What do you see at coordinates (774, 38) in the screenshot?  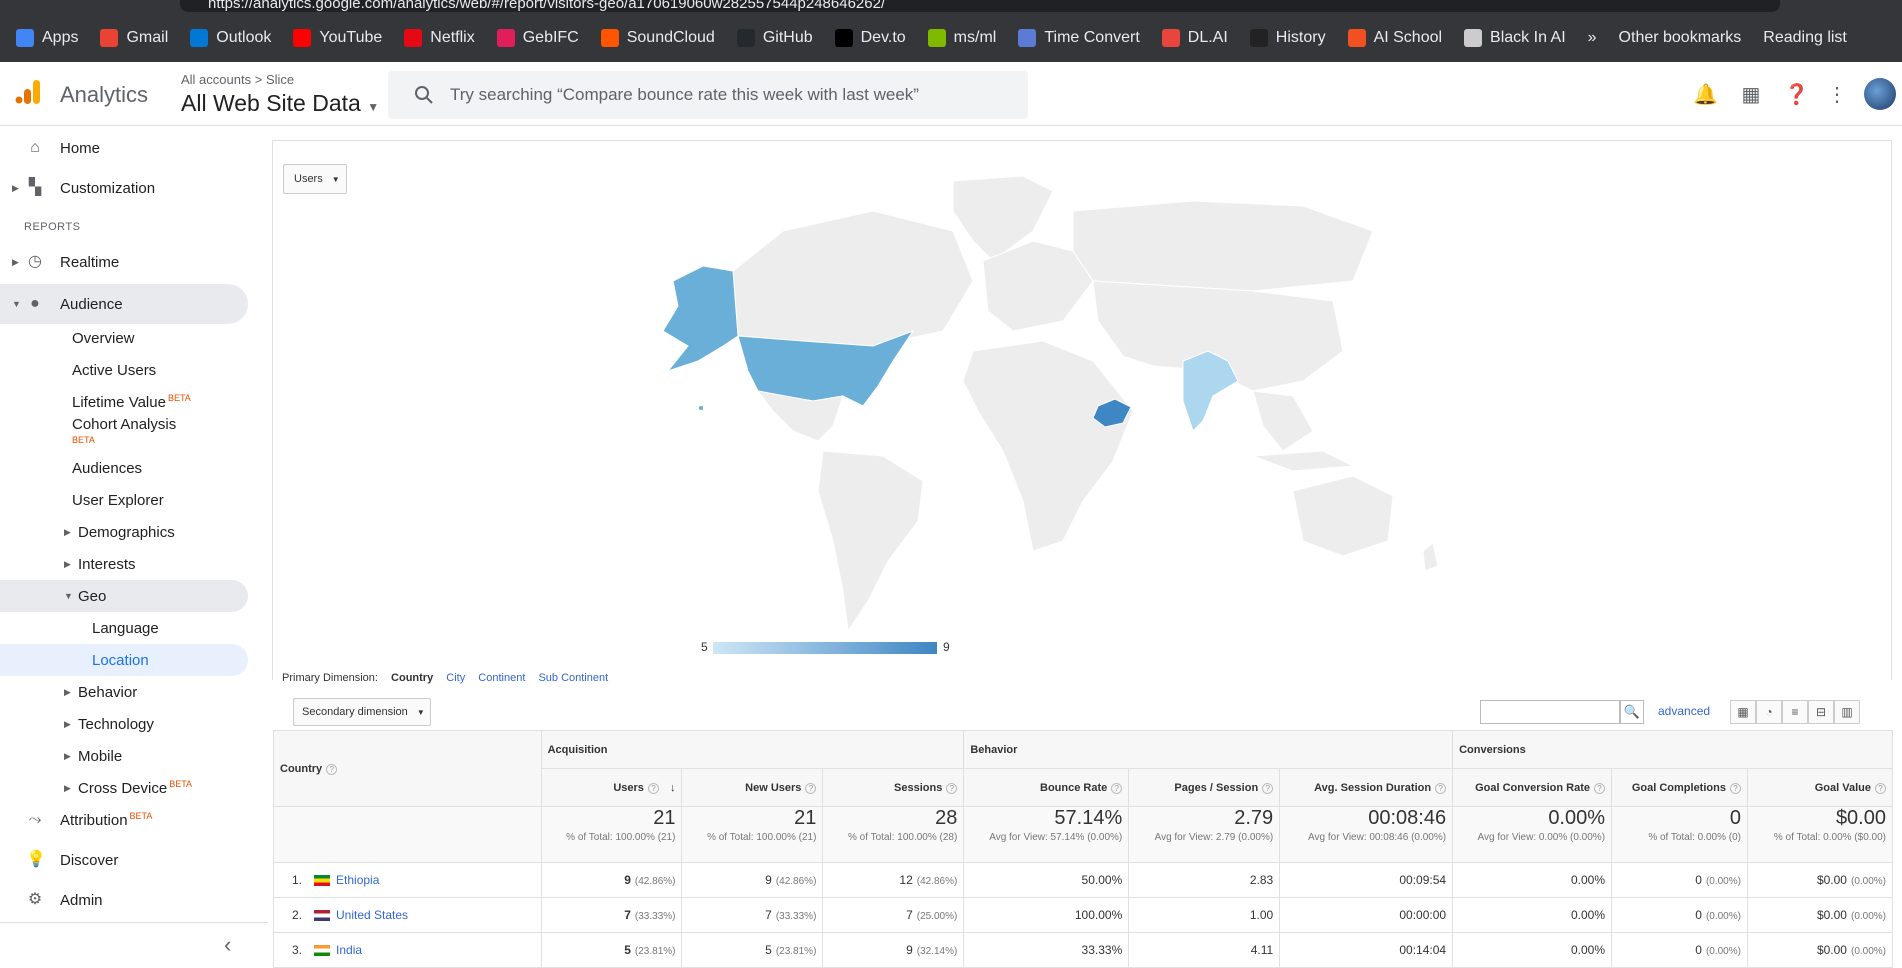 I see `bookmark-7: GitHub` at bounding box center [774, 38].